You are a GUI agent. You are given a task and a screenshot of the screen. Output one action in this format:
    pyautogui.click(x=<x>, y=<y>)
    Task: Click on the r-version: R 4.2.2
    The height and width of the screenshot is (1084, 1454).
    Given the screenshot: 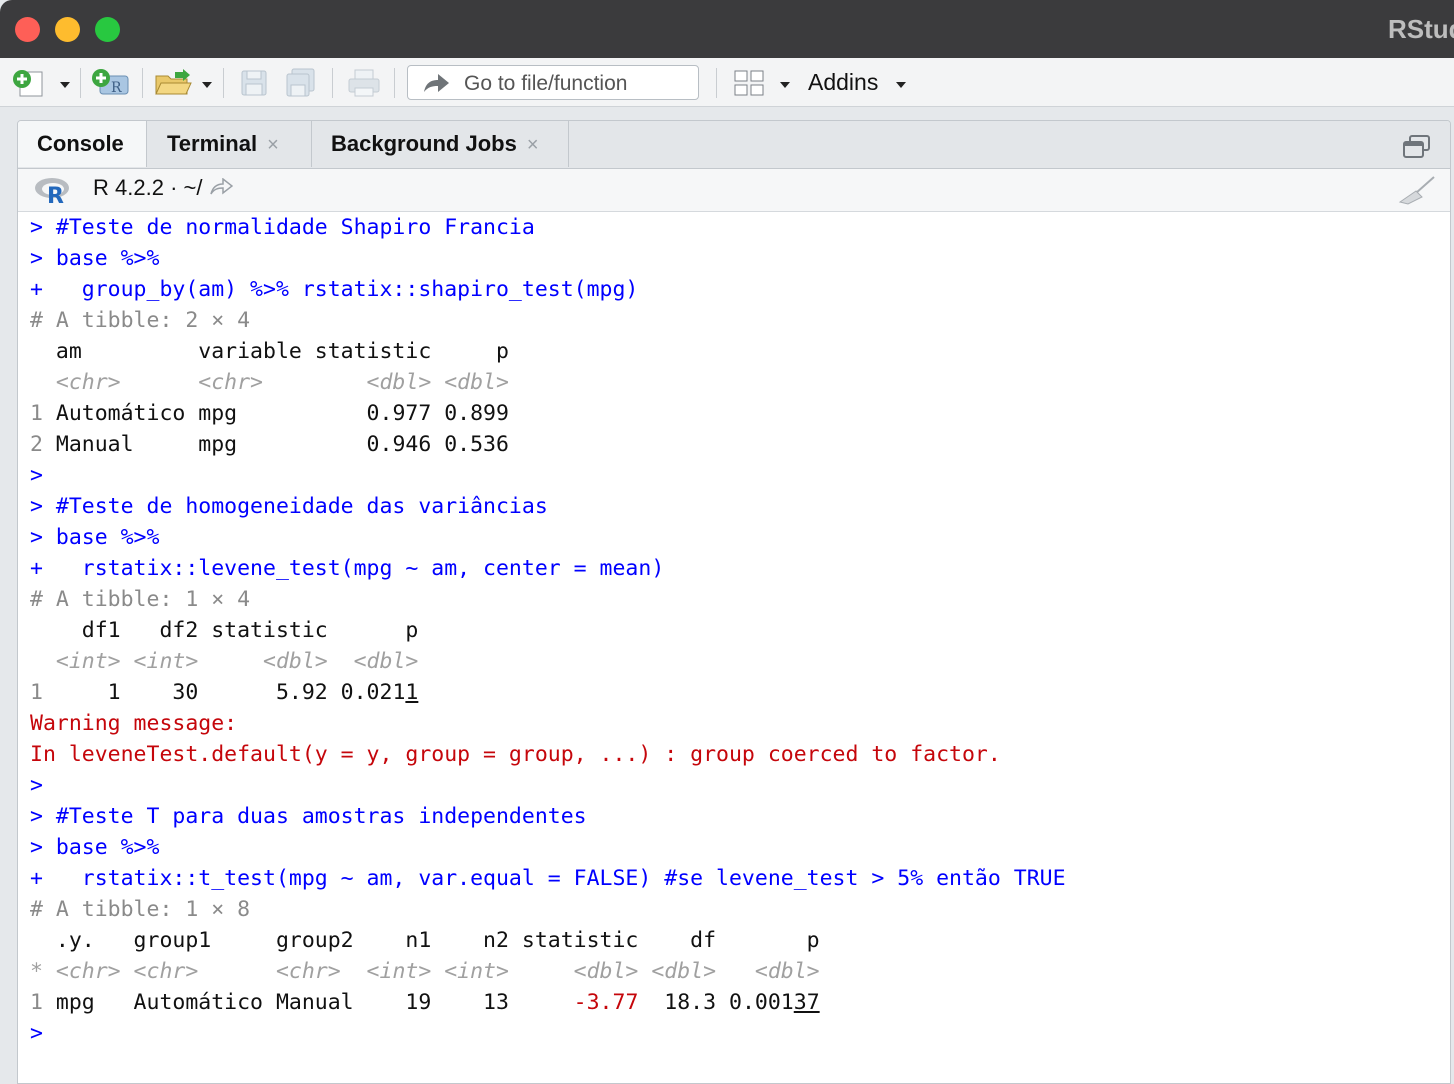 What is the action you would take?
    pyautogui.click(x=128, y=187)
    